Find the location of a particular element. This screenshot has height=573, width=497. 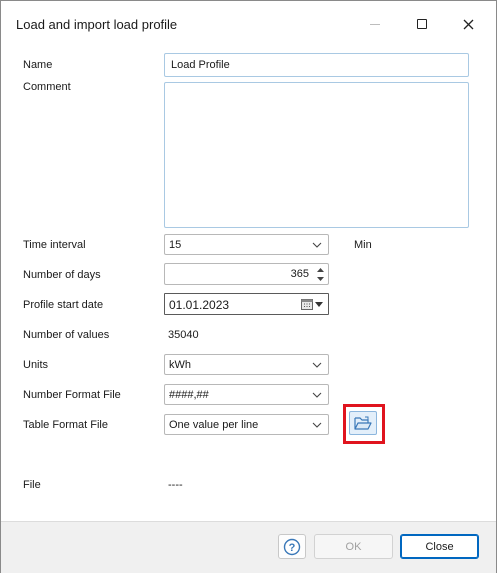

num-values-label: Number of values is located at coordinates (66, 335).